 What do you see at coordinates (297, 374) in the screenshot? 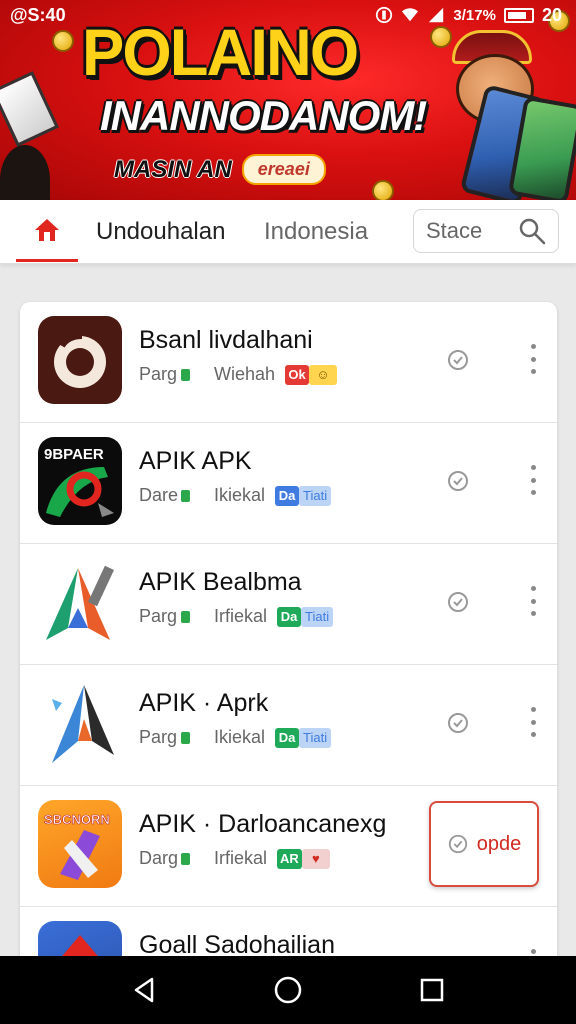
I see `status-badge: Ok` at bounding box center [297, 374].